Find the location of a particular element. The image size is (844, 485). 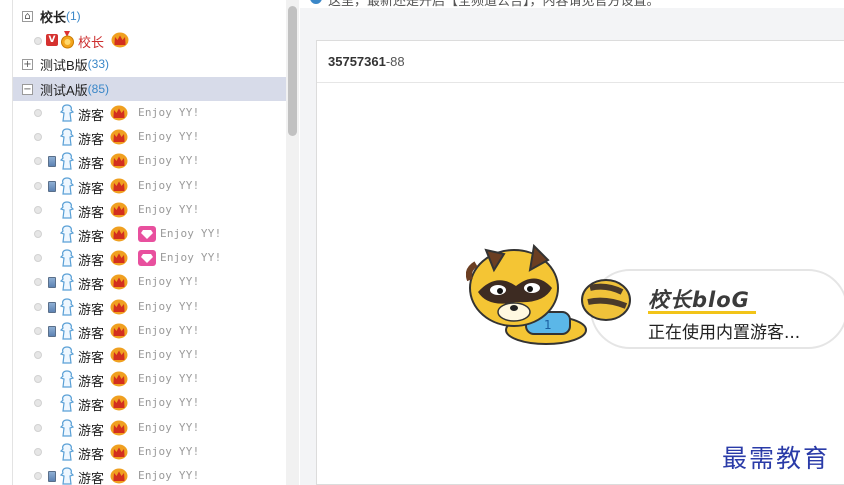

expand-icon: + is located at coordinates (27, 64).